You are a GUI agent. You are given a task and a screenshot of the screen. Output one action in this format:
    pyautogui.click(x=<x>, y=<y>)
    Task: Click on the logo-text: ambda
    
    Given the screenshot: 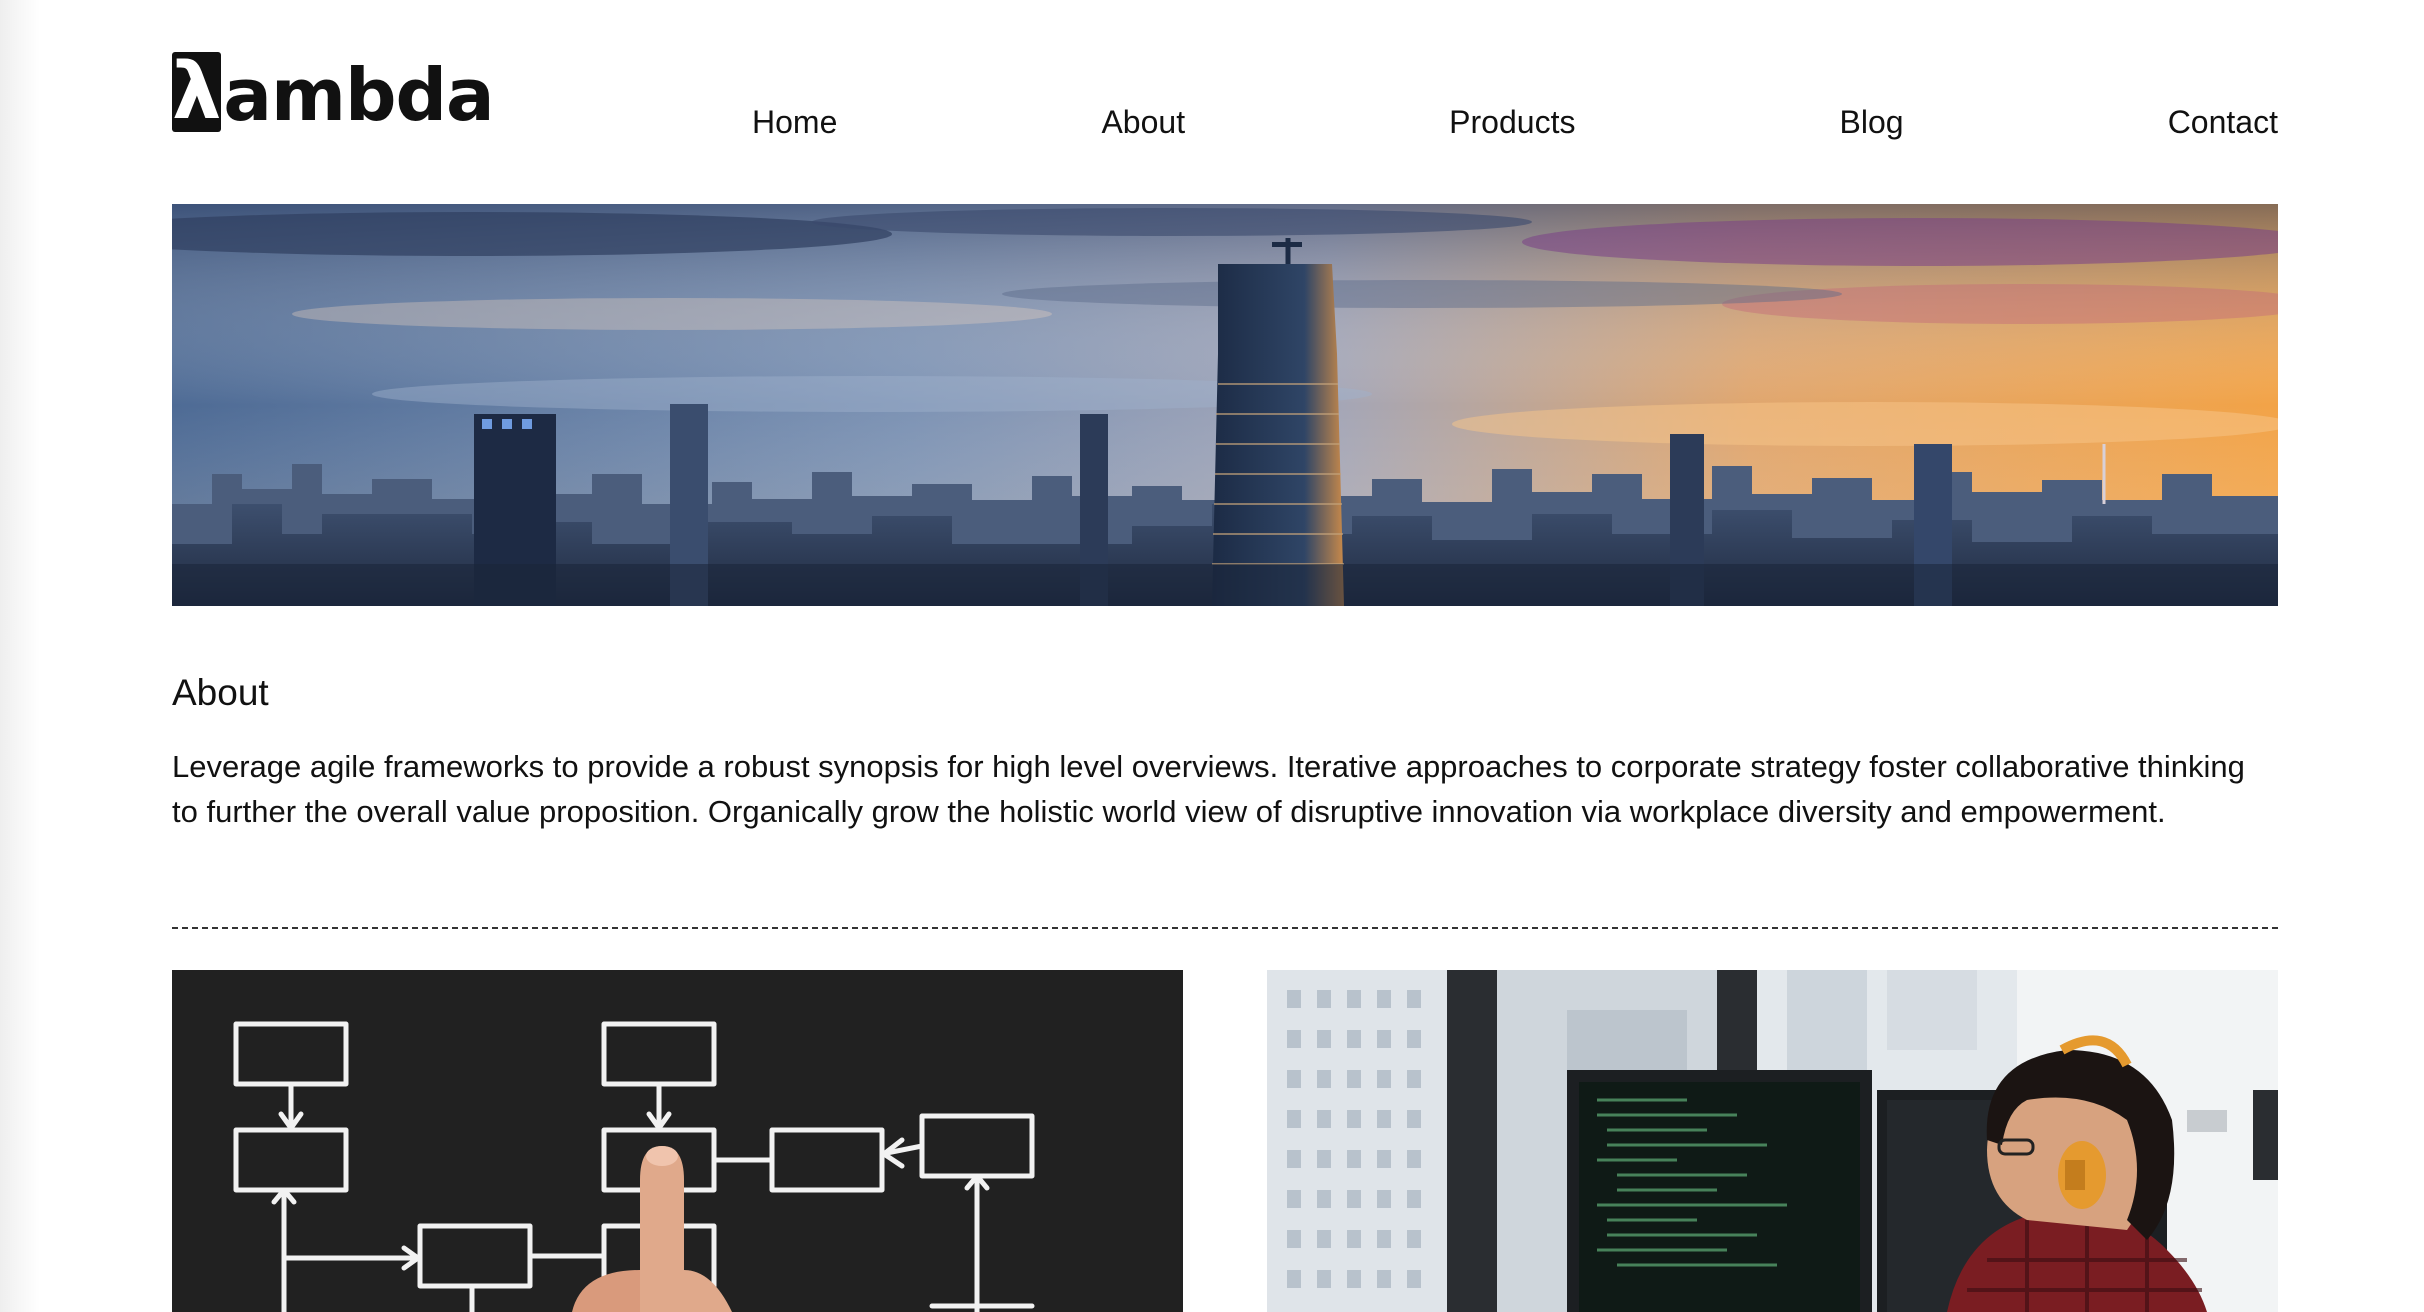 What is the action you would take?
    pyautogui.click(x=358, y=95)
    